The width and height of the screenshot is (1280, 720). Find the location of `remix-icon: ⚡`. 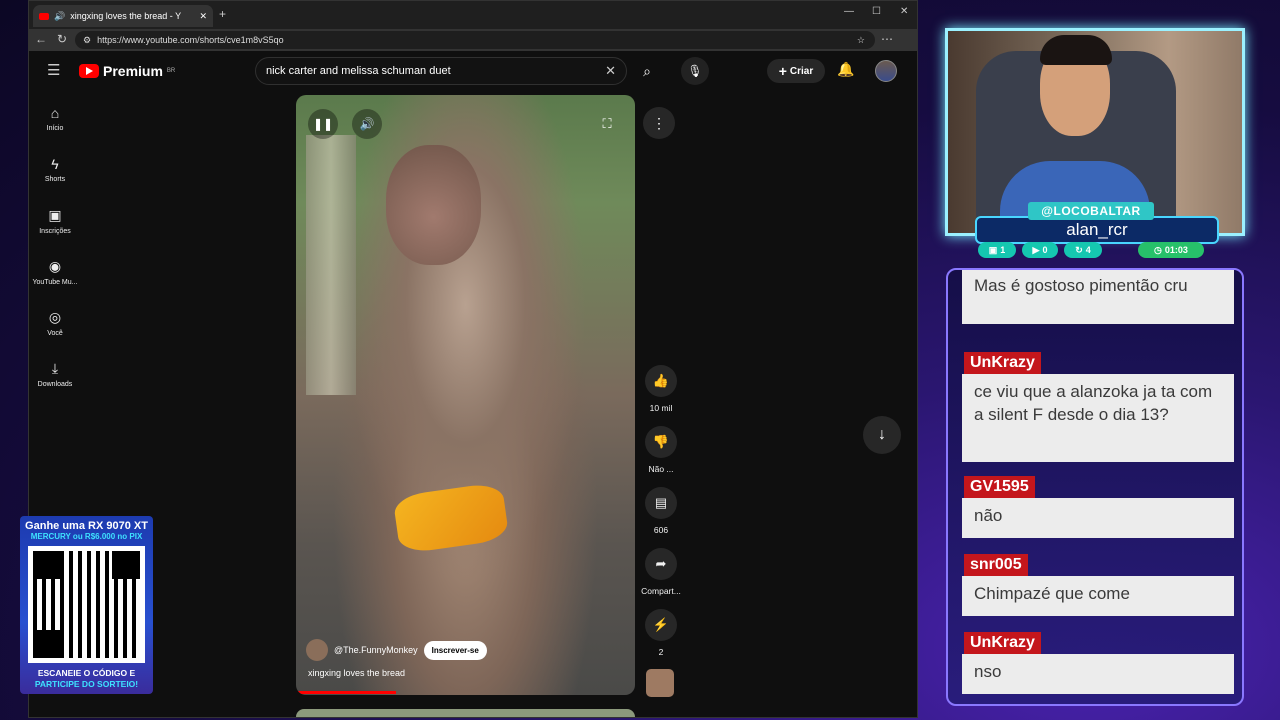

remix-icon: ⚡ is located at coordinates (661, 625).